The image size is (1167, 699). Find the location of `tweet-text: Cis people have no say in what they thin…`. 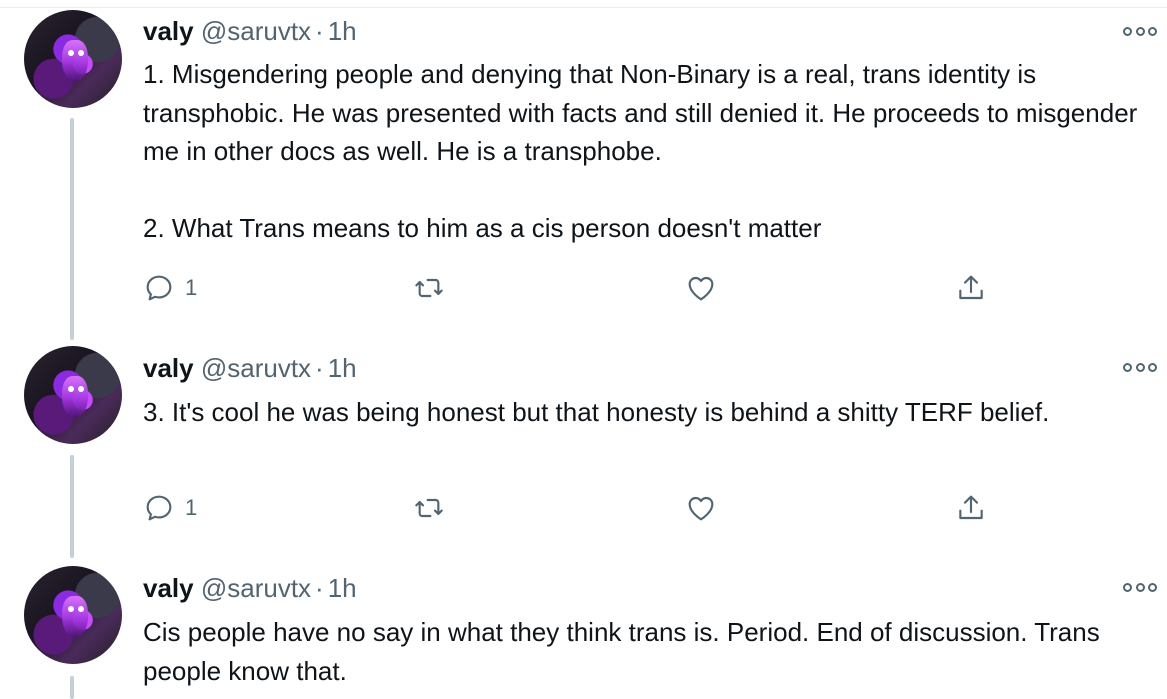

tweet-text: Cis people have no say in what they thin… is located at coordinates (625, 651).